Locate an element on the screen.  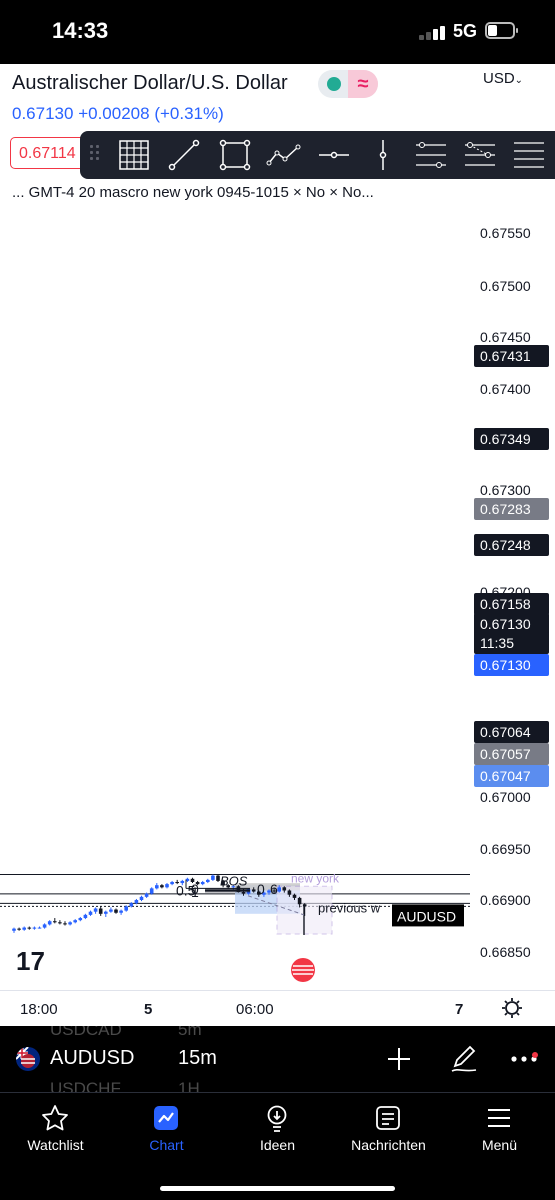
signal-icon is located at coordinates (434, 32).